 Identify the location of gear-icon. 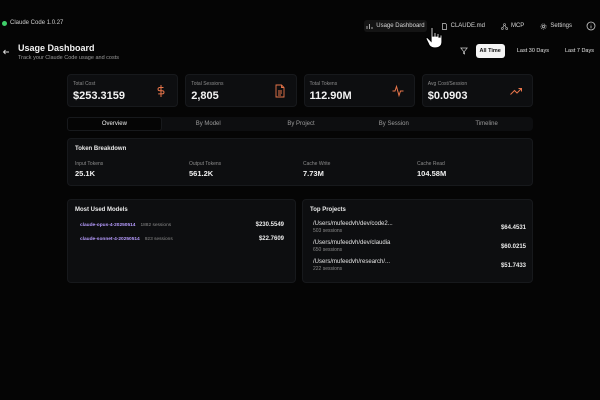
(543, 26).